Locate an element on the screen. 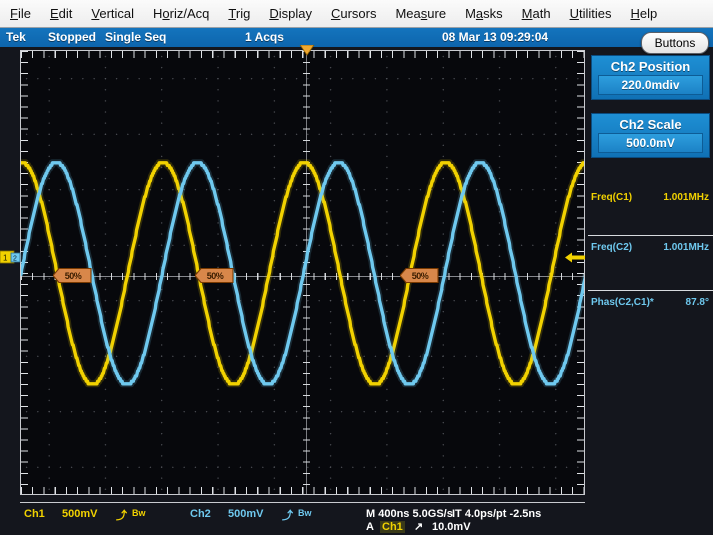 The height and width of the screenshot is (535, 713). knob-value: 500.0mV is located at coordinates (650, 143).